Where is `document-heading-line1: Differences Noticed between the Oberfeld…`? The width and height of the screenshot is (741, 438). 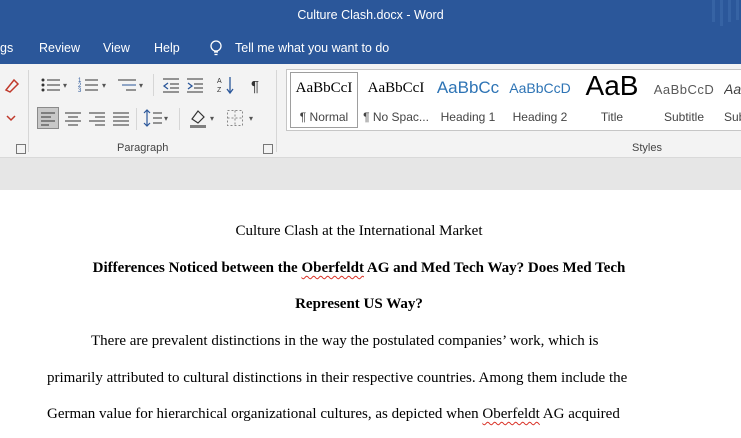 document-heading-line1: Differences Noticed between the Oberfeld… is located at coordinates (359, 268).